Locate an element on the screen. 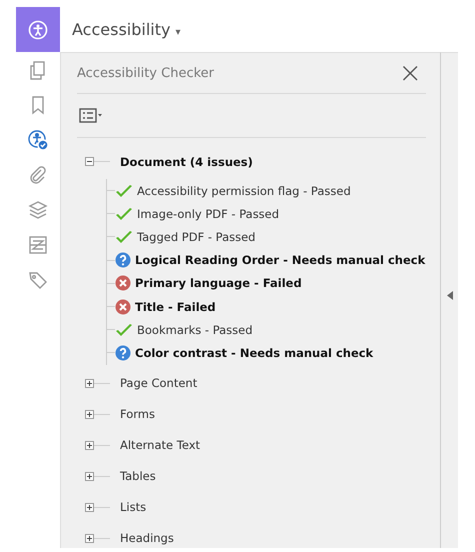  check-result: Accessibility permission flag - Passed is located at coordinates (244, 191).